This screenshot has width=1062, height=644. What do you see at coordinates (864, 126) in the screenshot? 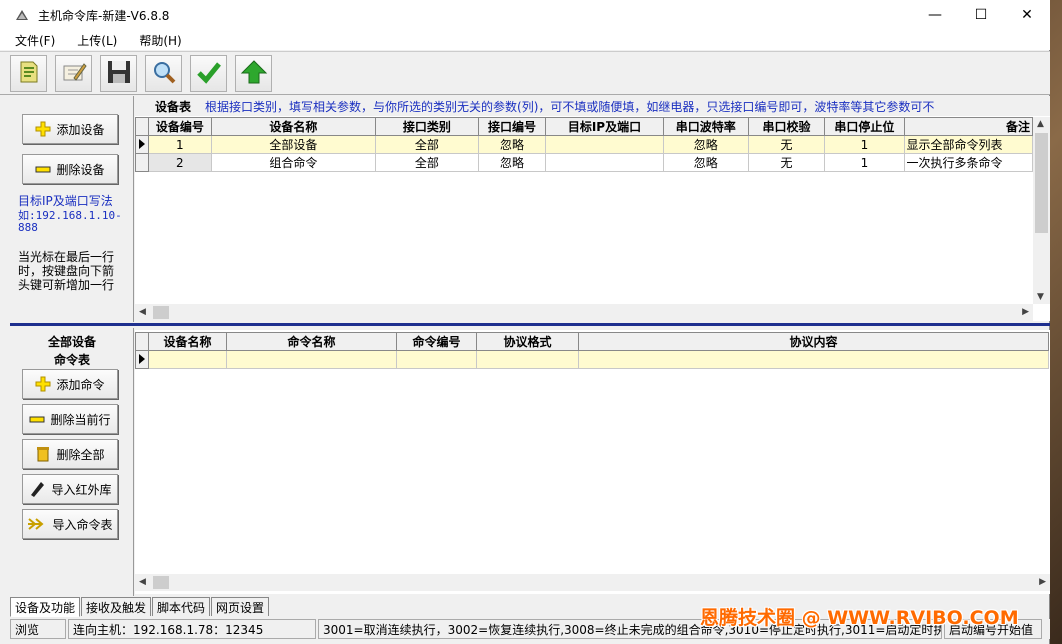
I see `col-header: 串口停止位` at bounding box center [864, 126].